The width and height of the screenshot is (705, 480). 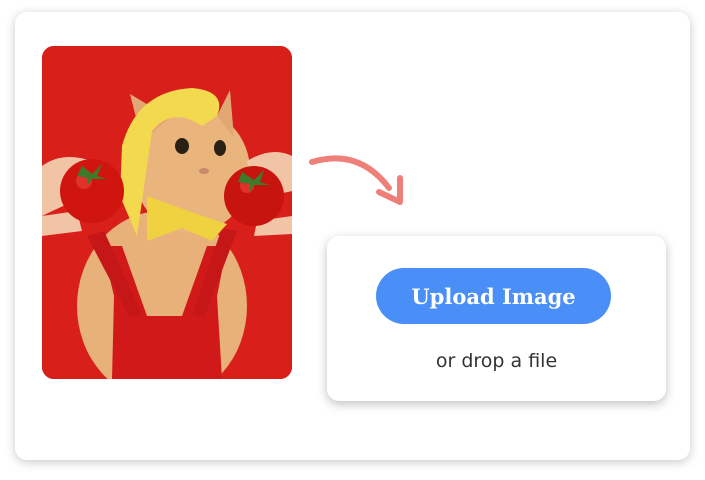 I want to click on drop-file-label: or drop a file, so click(x=496, y=361).